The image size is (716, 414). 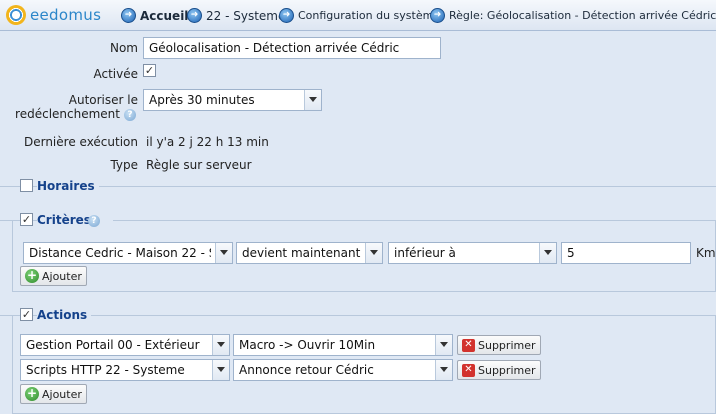 What do you see at coordinates (626, 253) in the screenshot?
I see `critere-value-input` at bounding box center [626, 253].